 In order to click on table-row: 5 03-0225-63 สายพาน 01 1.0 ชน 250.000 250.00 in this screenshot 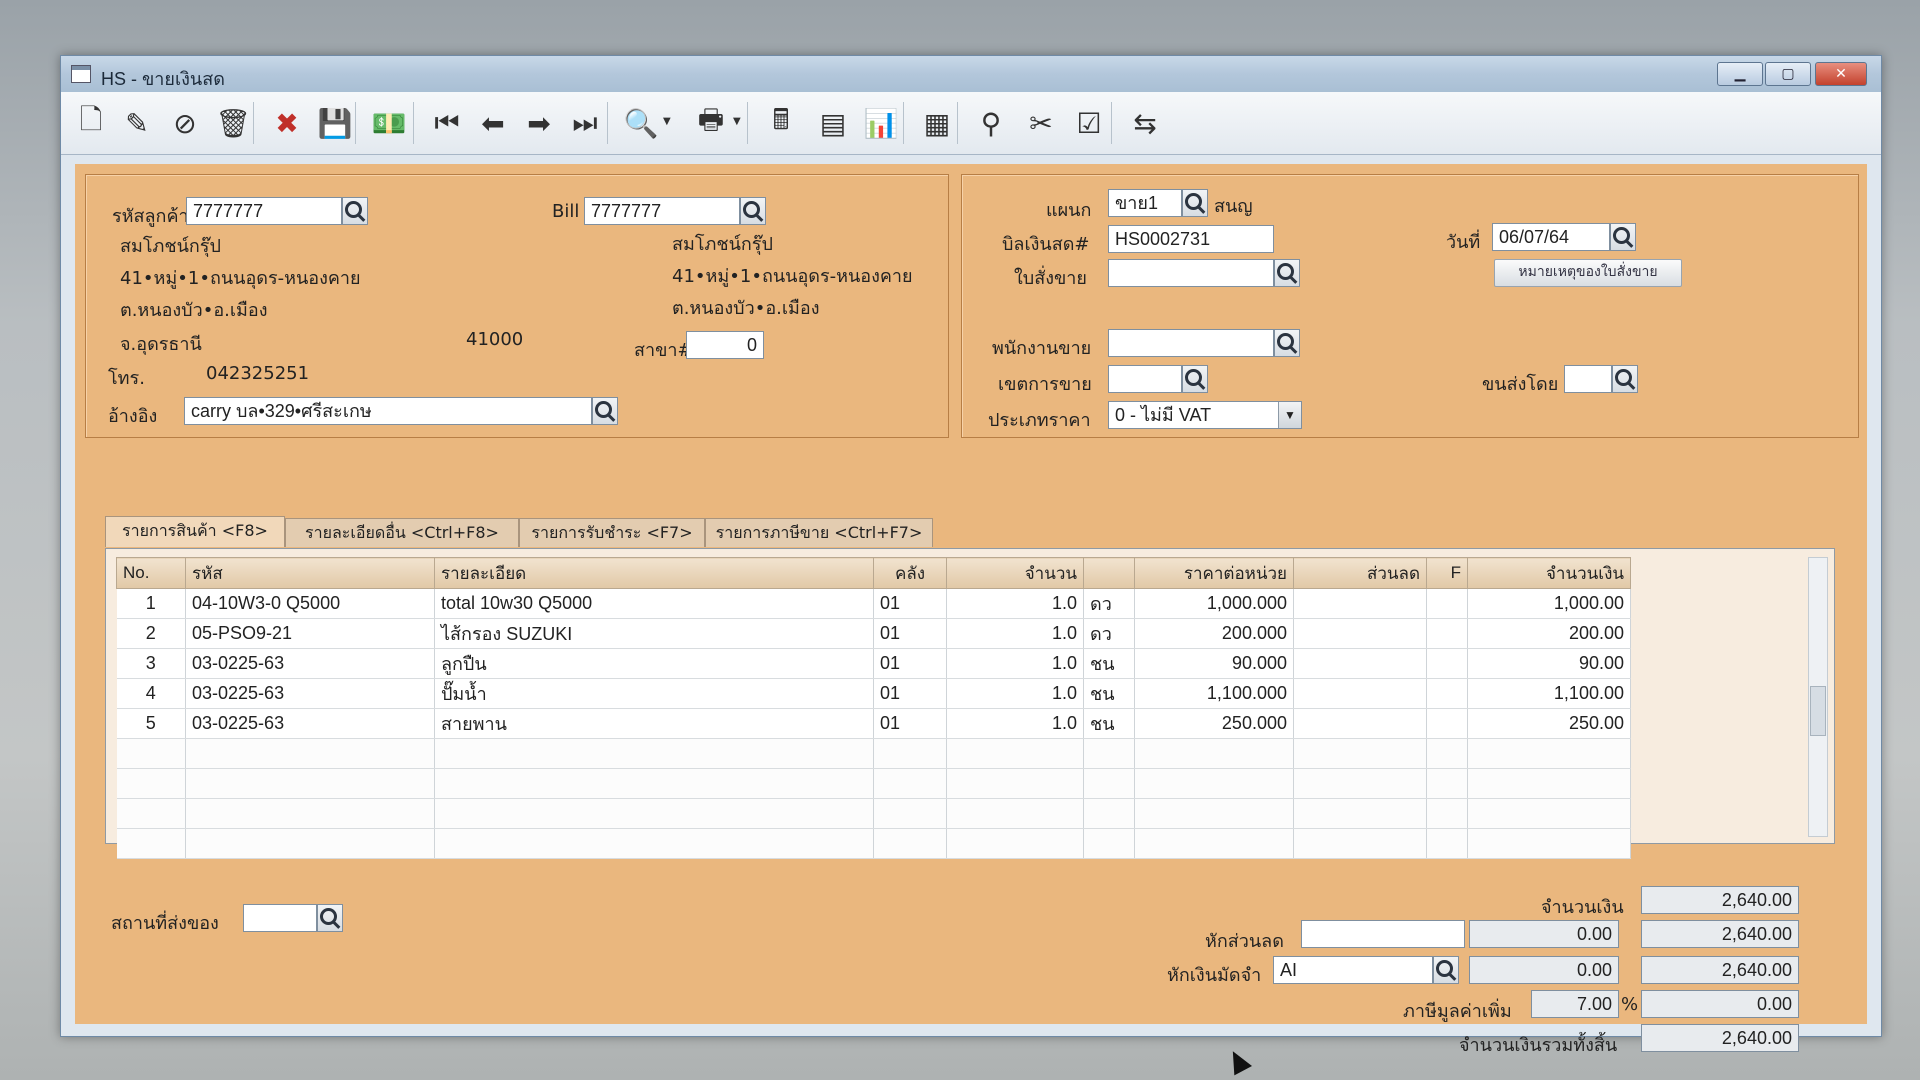, I will do `click(873, 723)`.